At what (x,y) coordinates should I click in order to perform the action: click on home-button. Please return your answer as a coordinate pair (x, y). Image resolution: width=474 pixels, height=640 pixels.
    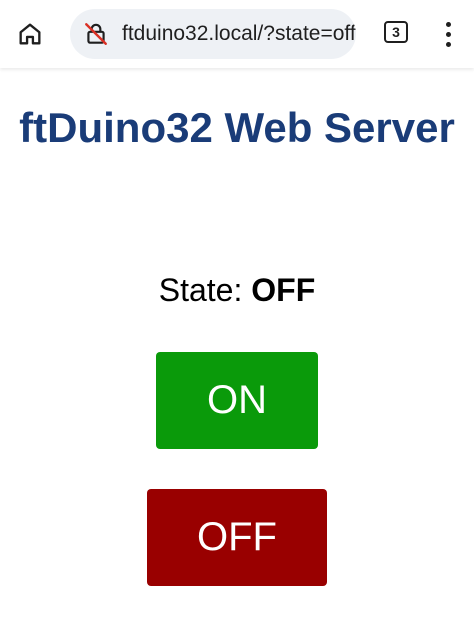
    Looking at the image, I should click on (30, 34).